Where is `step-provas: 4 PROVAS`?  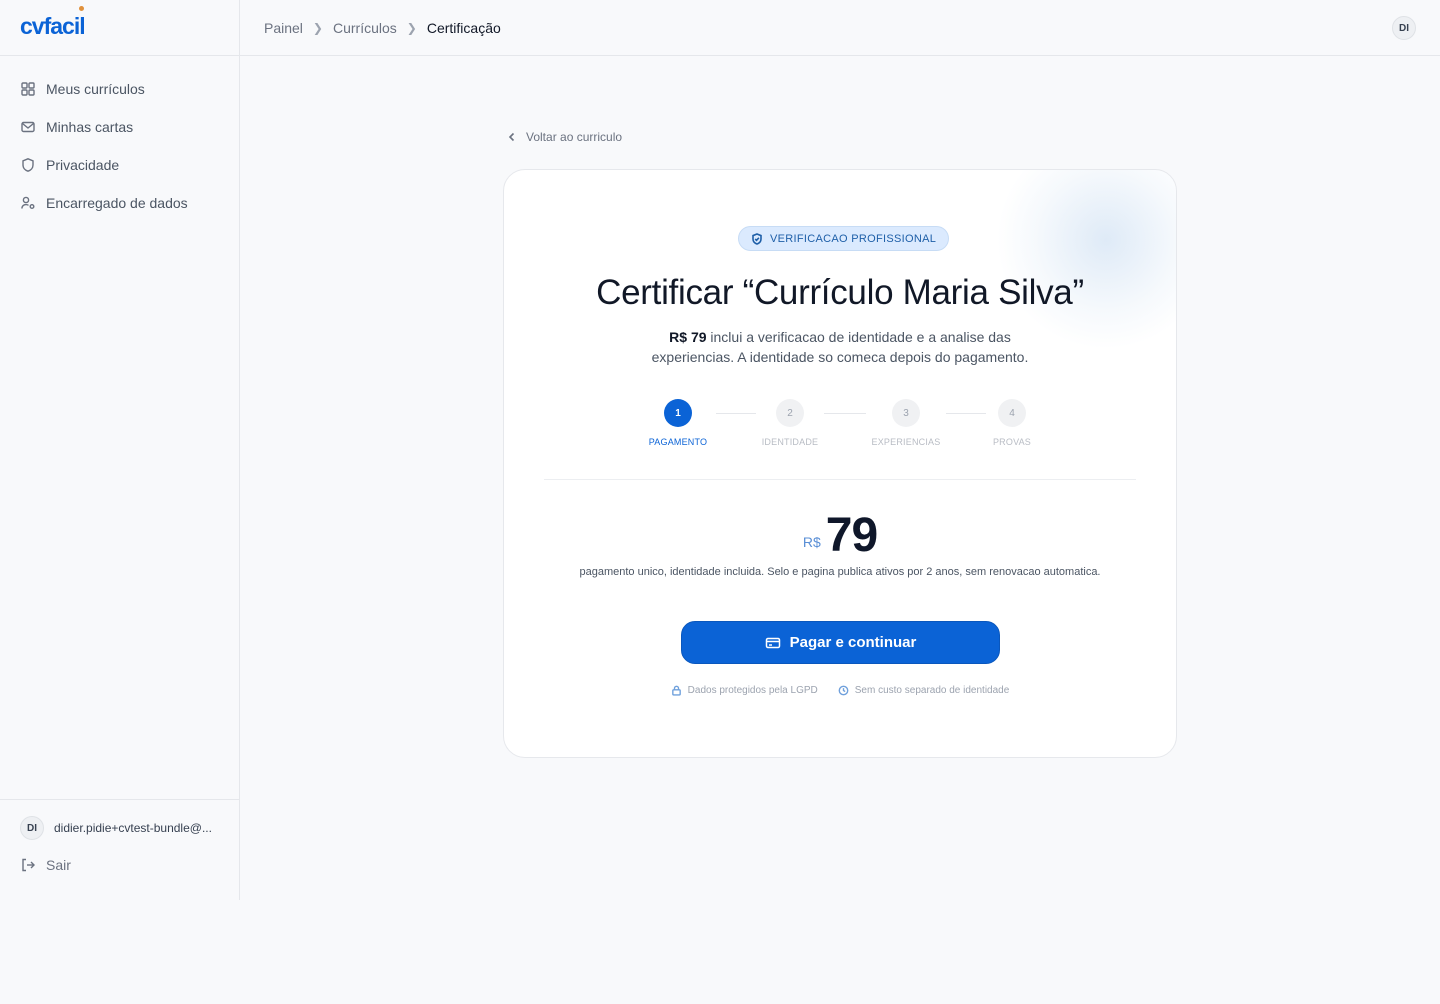 step-provas: 4 PROVAS is located at coordinates (1012, 423).